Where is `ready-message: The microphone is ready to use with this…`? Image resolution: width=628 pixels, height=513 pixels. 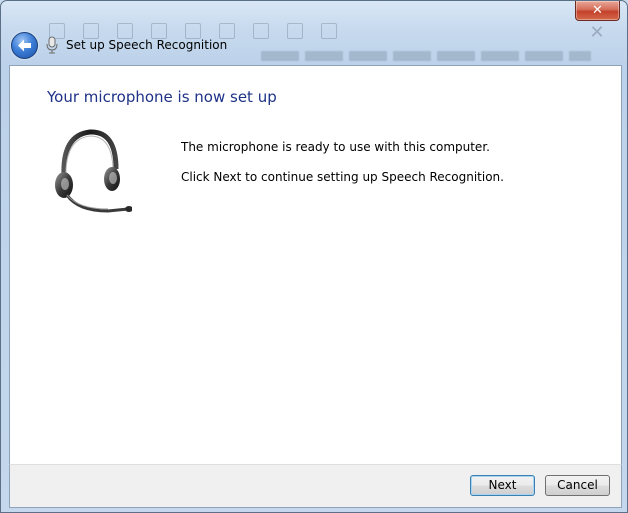 ready-message: The microphone is ready to use with this… is located at coordinates (335, 147).